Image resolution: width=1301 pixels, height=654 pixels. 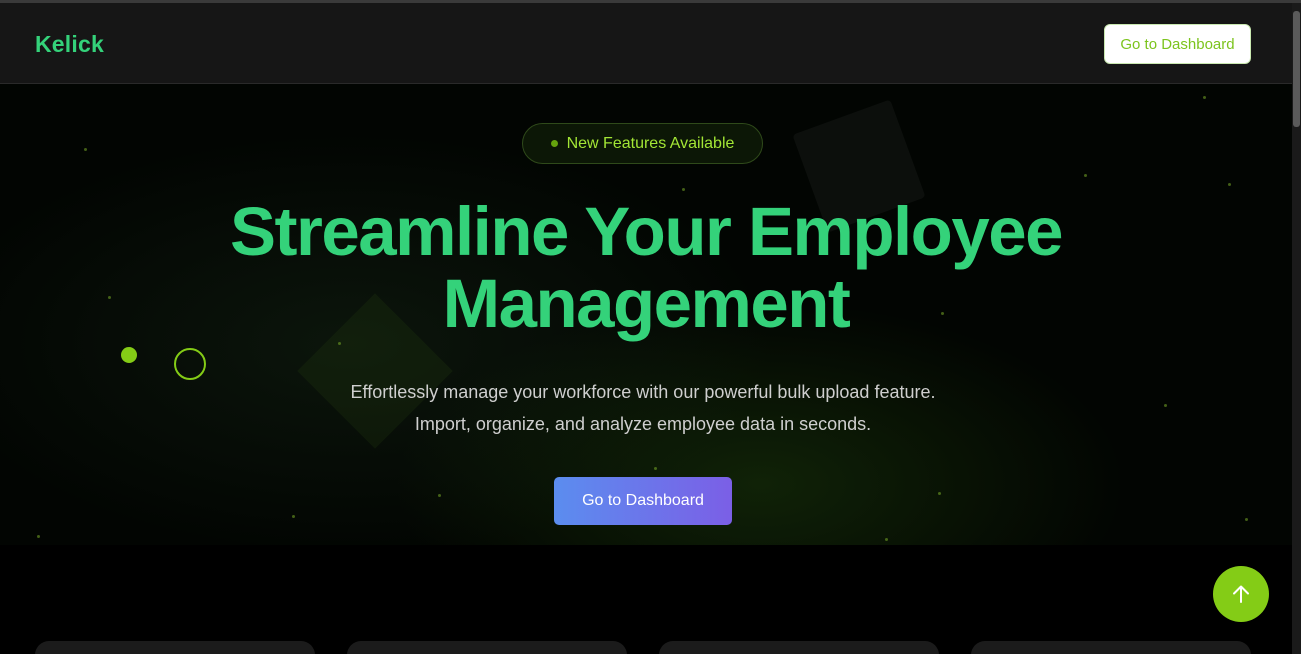 I want to click on scroll-to-top-button, so click(x=1241, y=594).